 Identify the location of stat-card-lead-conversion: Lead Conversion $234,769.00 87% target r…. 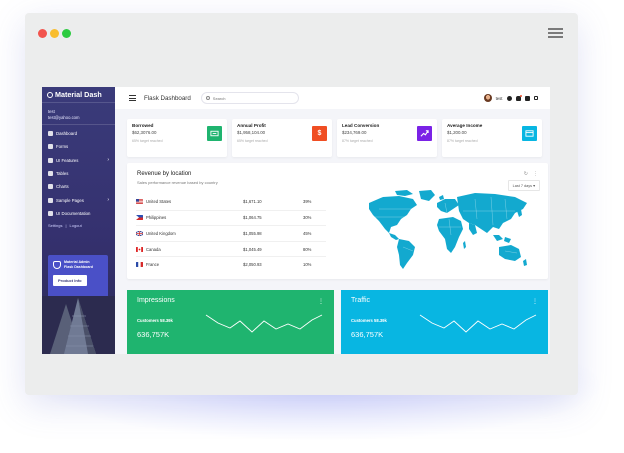
(387, 138).